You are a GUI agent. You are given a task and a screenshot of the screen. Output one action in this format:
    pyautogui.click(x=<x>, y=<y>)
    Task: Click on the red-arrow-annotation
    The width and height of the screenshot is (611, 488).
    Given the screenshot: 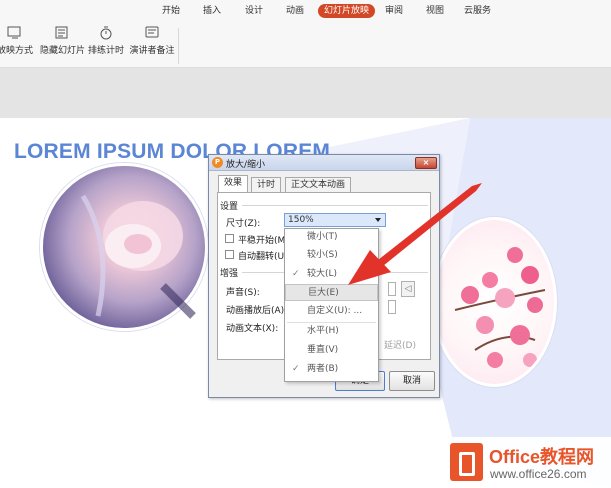 What is the action you would take?
    pyautogui.click(x=415, y=234)
    